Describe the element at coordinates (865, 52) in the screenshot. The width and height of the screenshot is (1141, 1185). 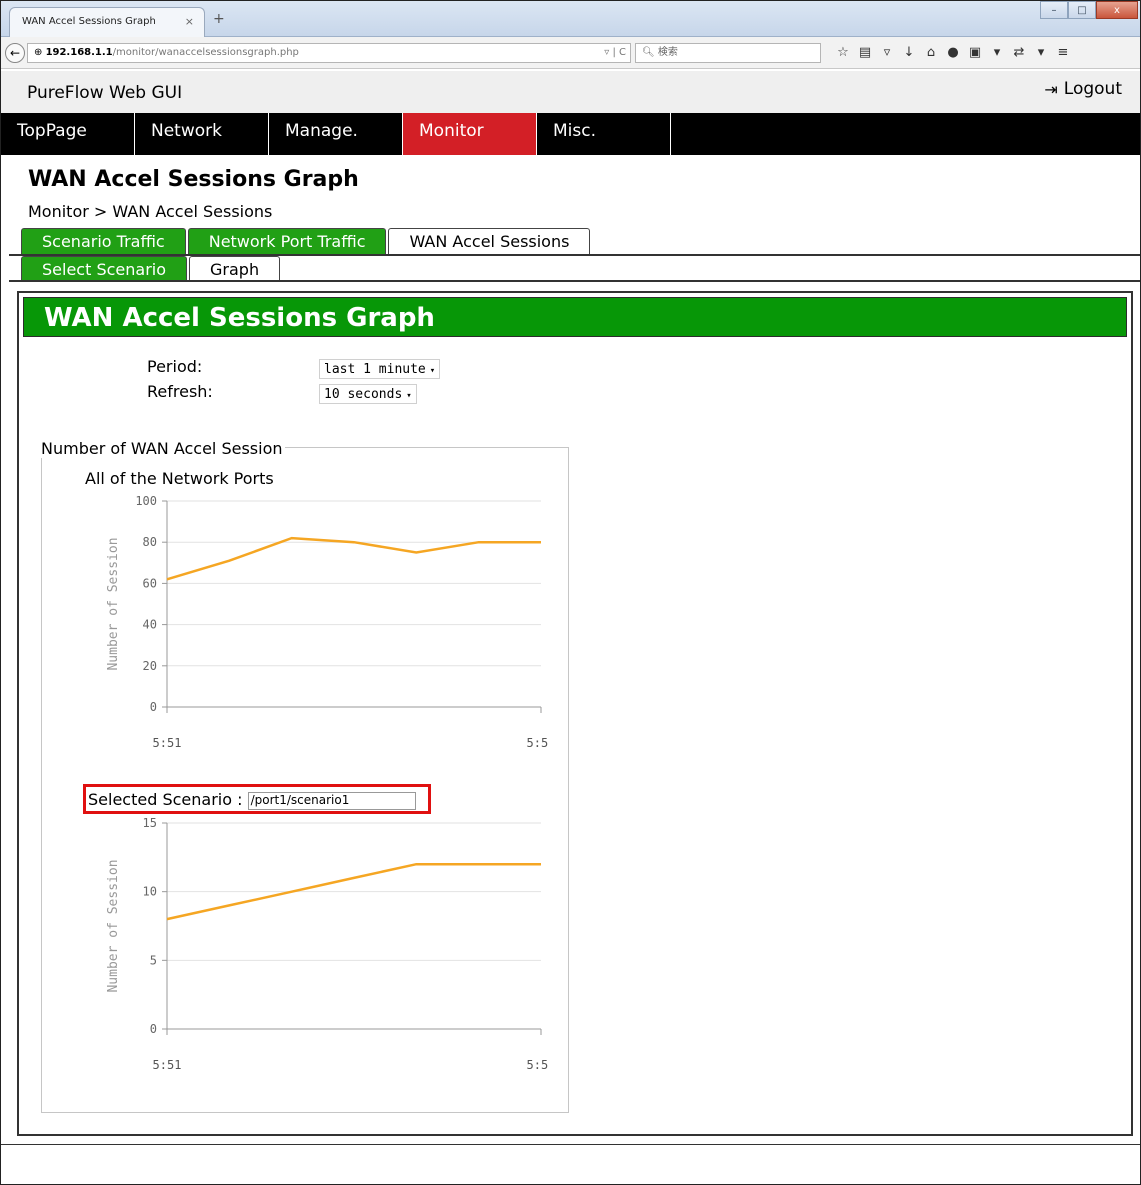
I see `reading-list-icon: ▤` at that location.